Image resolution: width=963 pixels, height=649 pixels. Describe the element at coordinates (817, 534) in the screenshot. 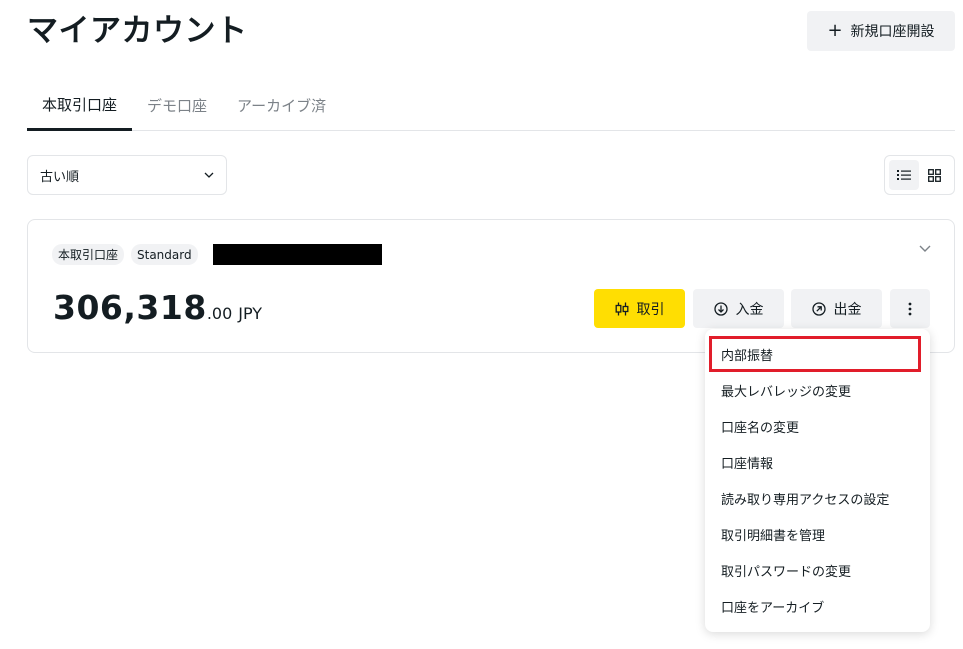

I see `menu-item-manage-statements: 取引明細書を管理` at that location.